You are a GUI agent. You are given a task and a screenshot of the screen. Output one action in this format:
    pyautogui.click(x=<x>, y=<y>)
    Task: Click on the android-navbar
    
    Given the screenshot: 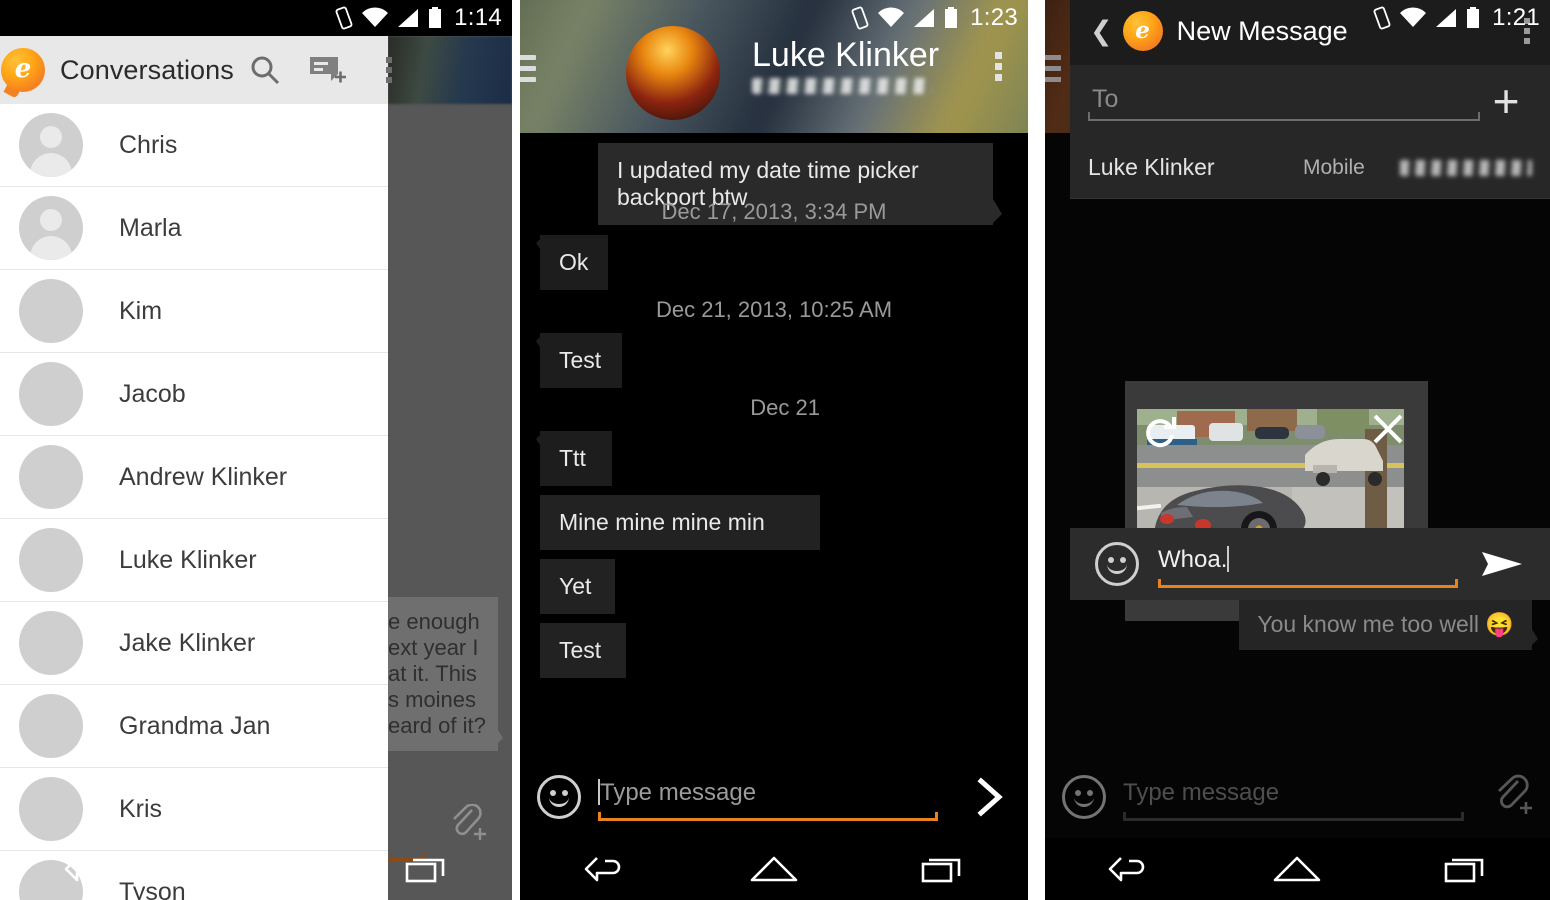 What is the action you would take?
    pyautogui.click(x=1297, y=869)
    